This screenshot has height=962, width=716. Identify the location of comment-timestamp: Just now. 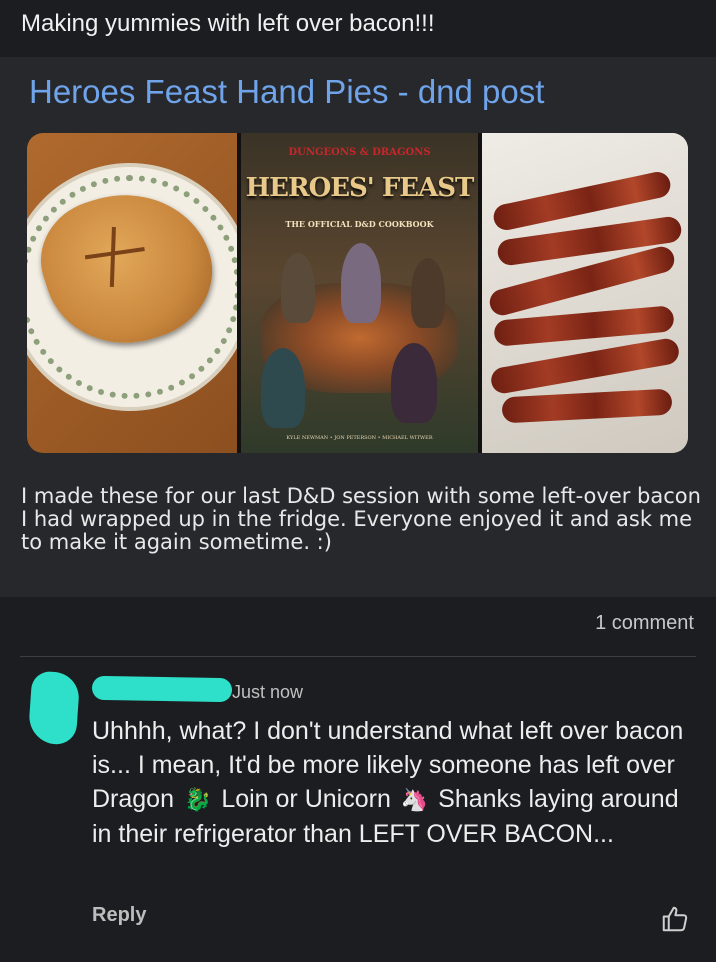
(268, 692).